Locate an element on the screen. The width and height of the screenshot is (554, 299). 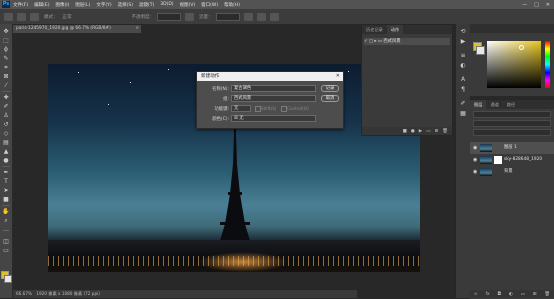
play-icon: ▶ is located at coordinates (420, 131).